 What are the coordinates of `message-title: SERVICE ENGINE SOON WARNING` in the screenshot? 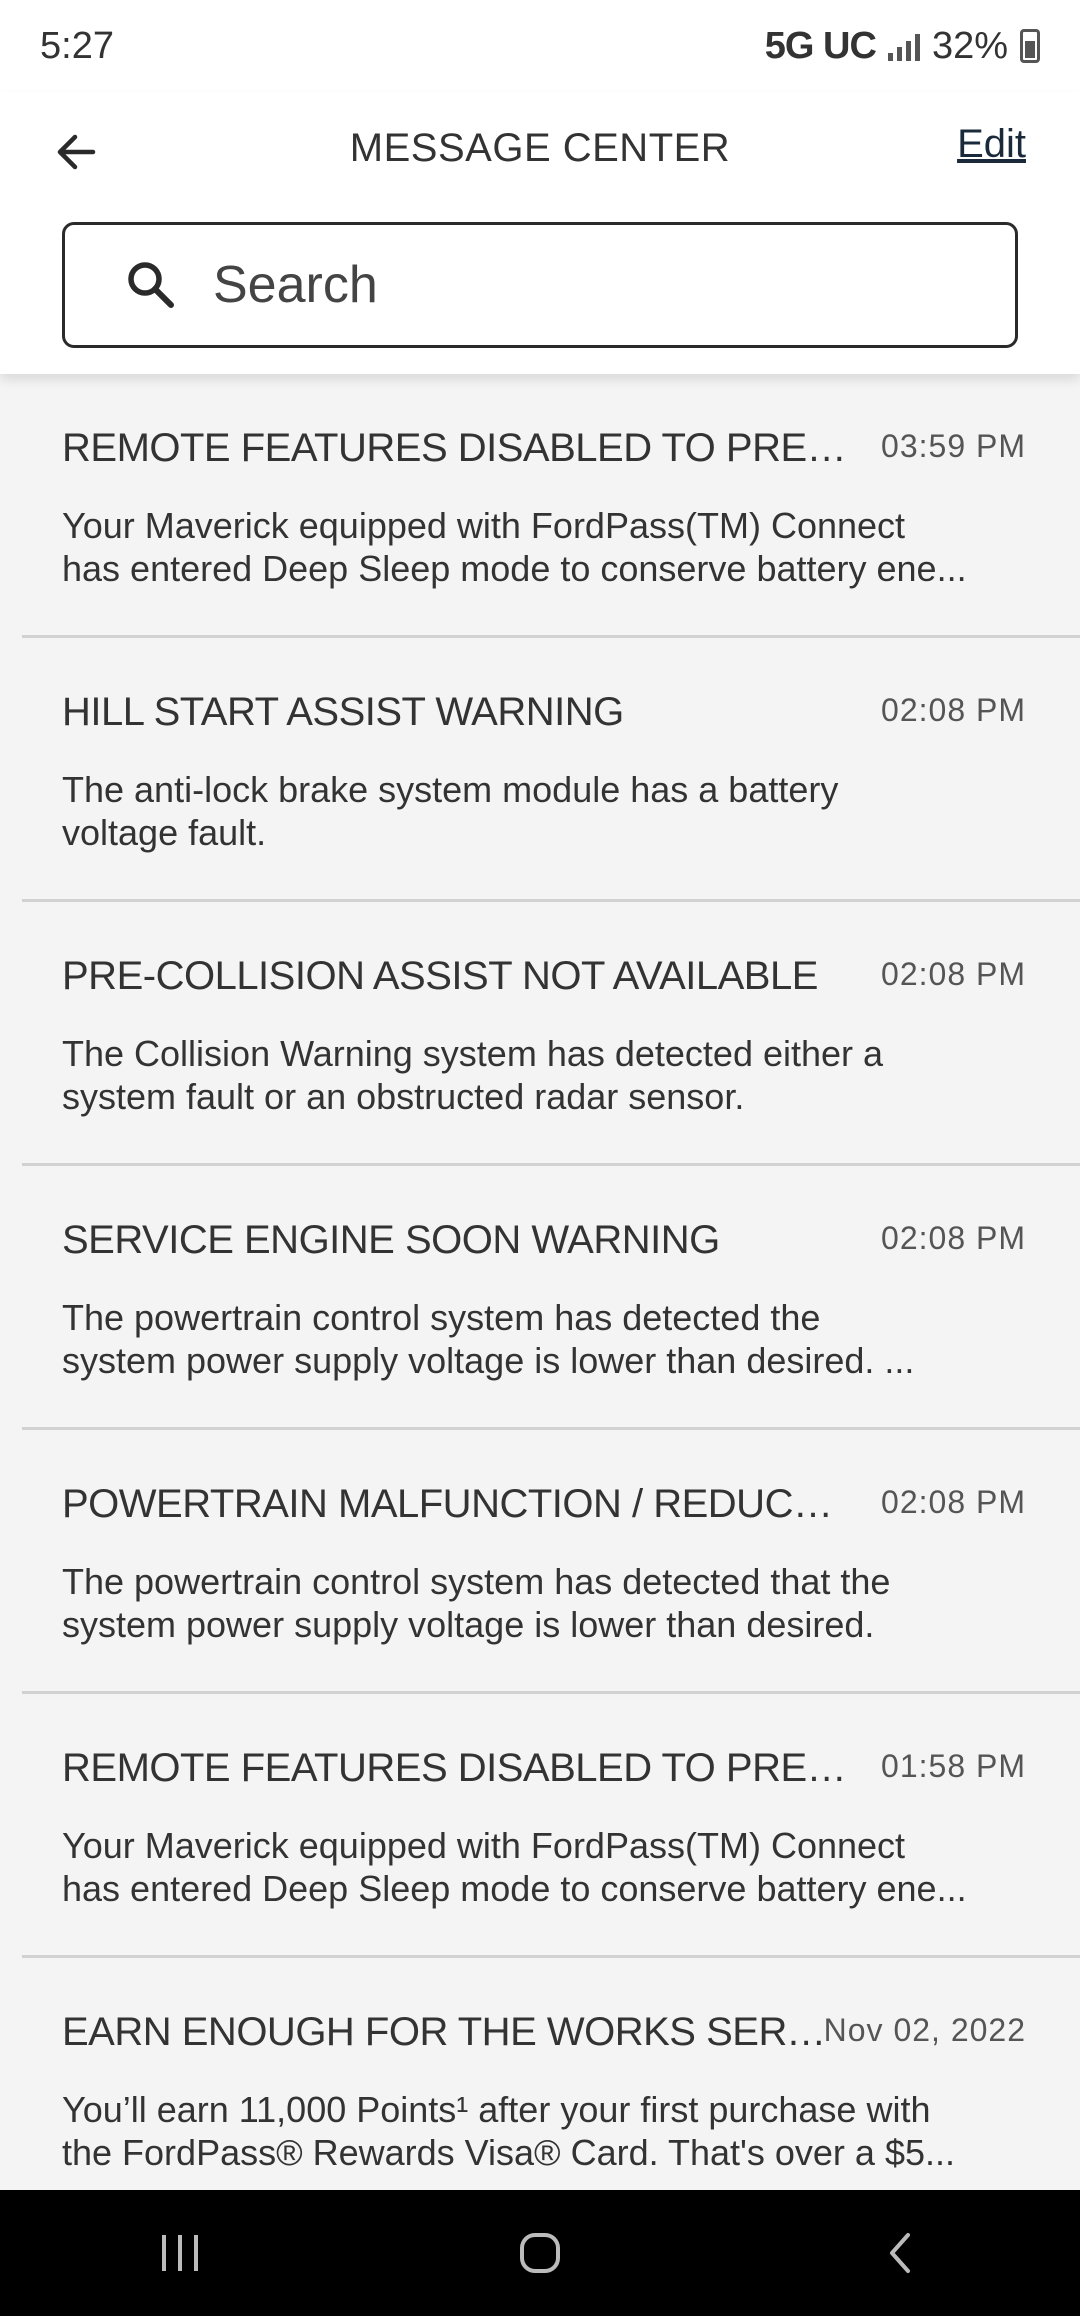 It's located at (391, 1240).